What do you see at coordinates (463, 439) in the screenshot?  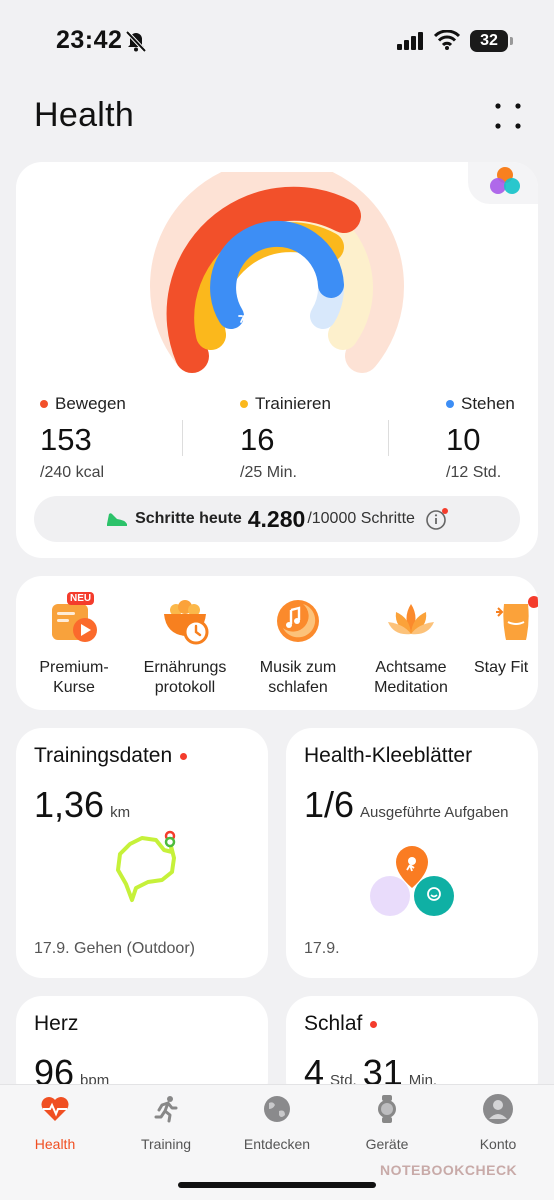 I see `metric-value: 10` at bounding box center [463, 439].